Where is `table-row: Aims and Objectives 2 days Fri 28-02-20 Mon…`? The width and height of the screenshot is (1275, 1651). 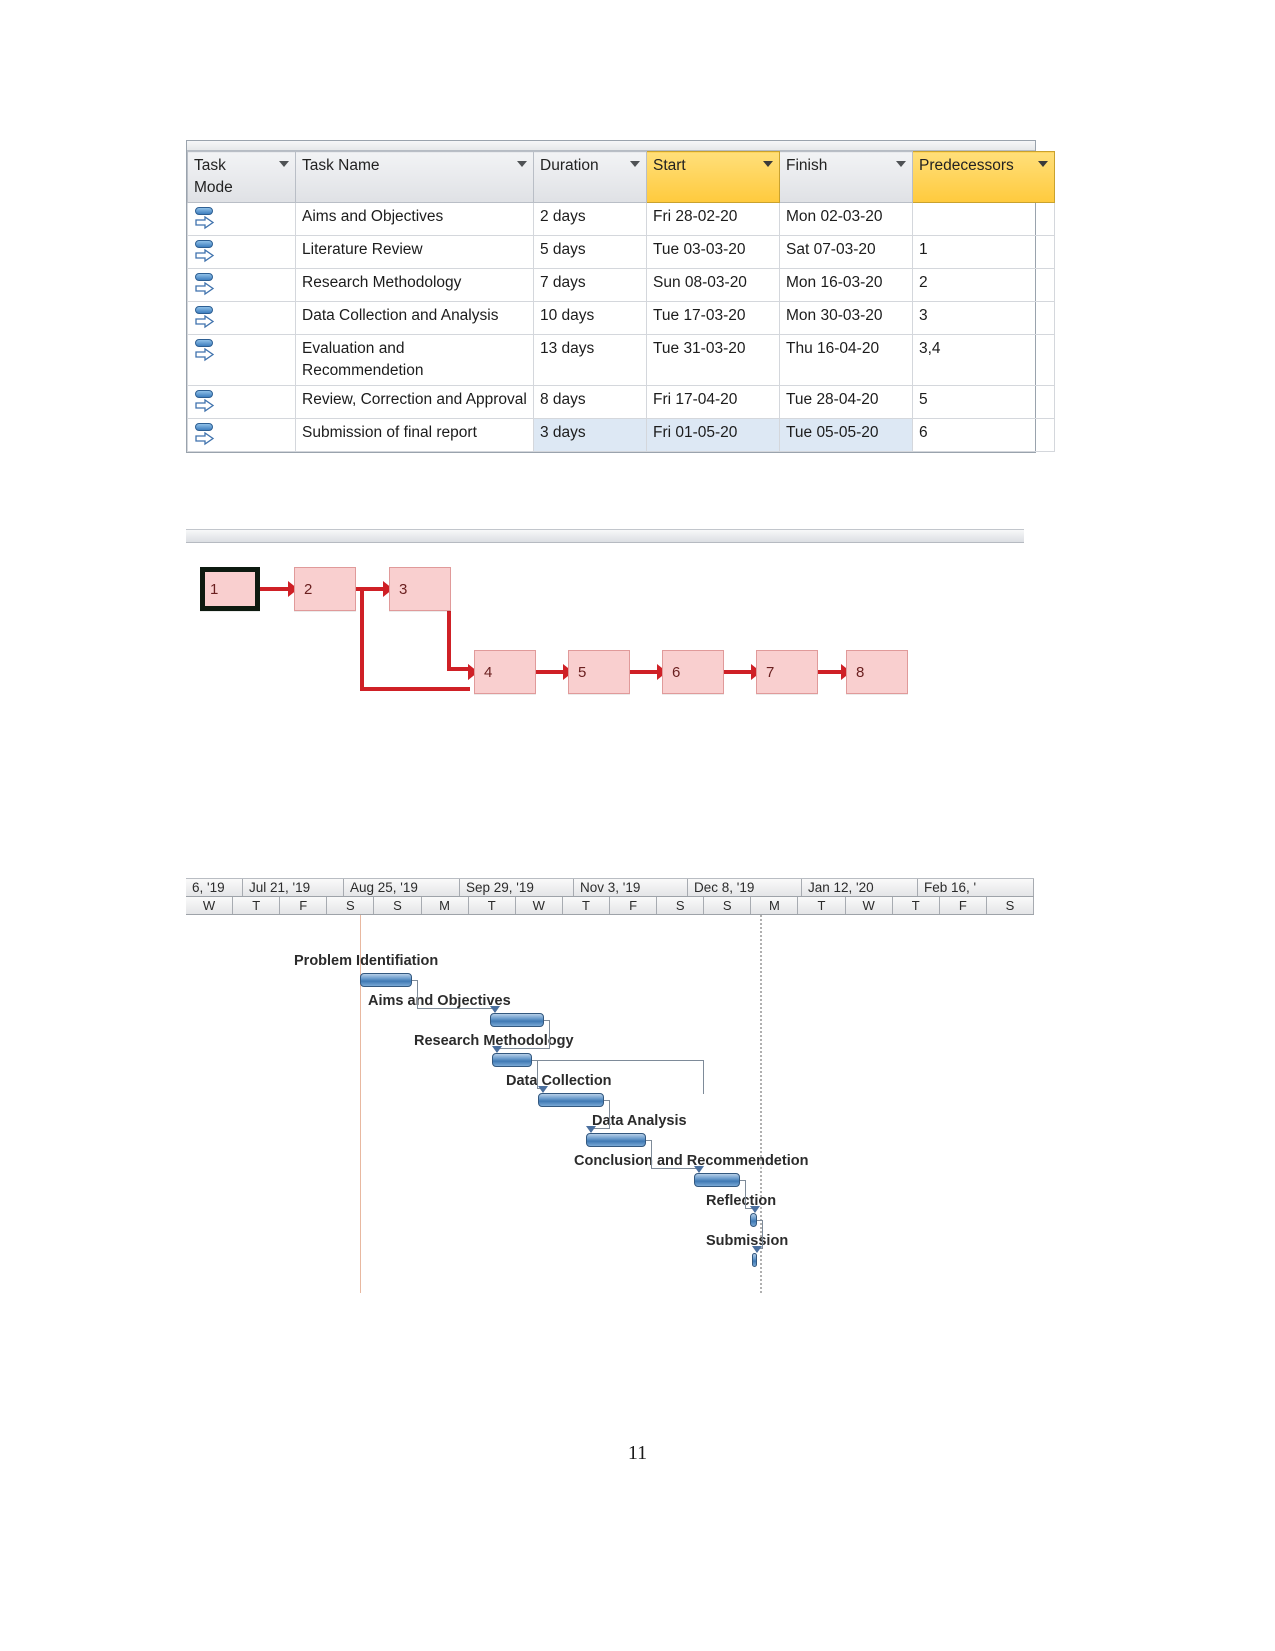
table-row: Aims and Objectives 2 days Fri 28-02-20 Mon… is located at coordinates (621, 219).